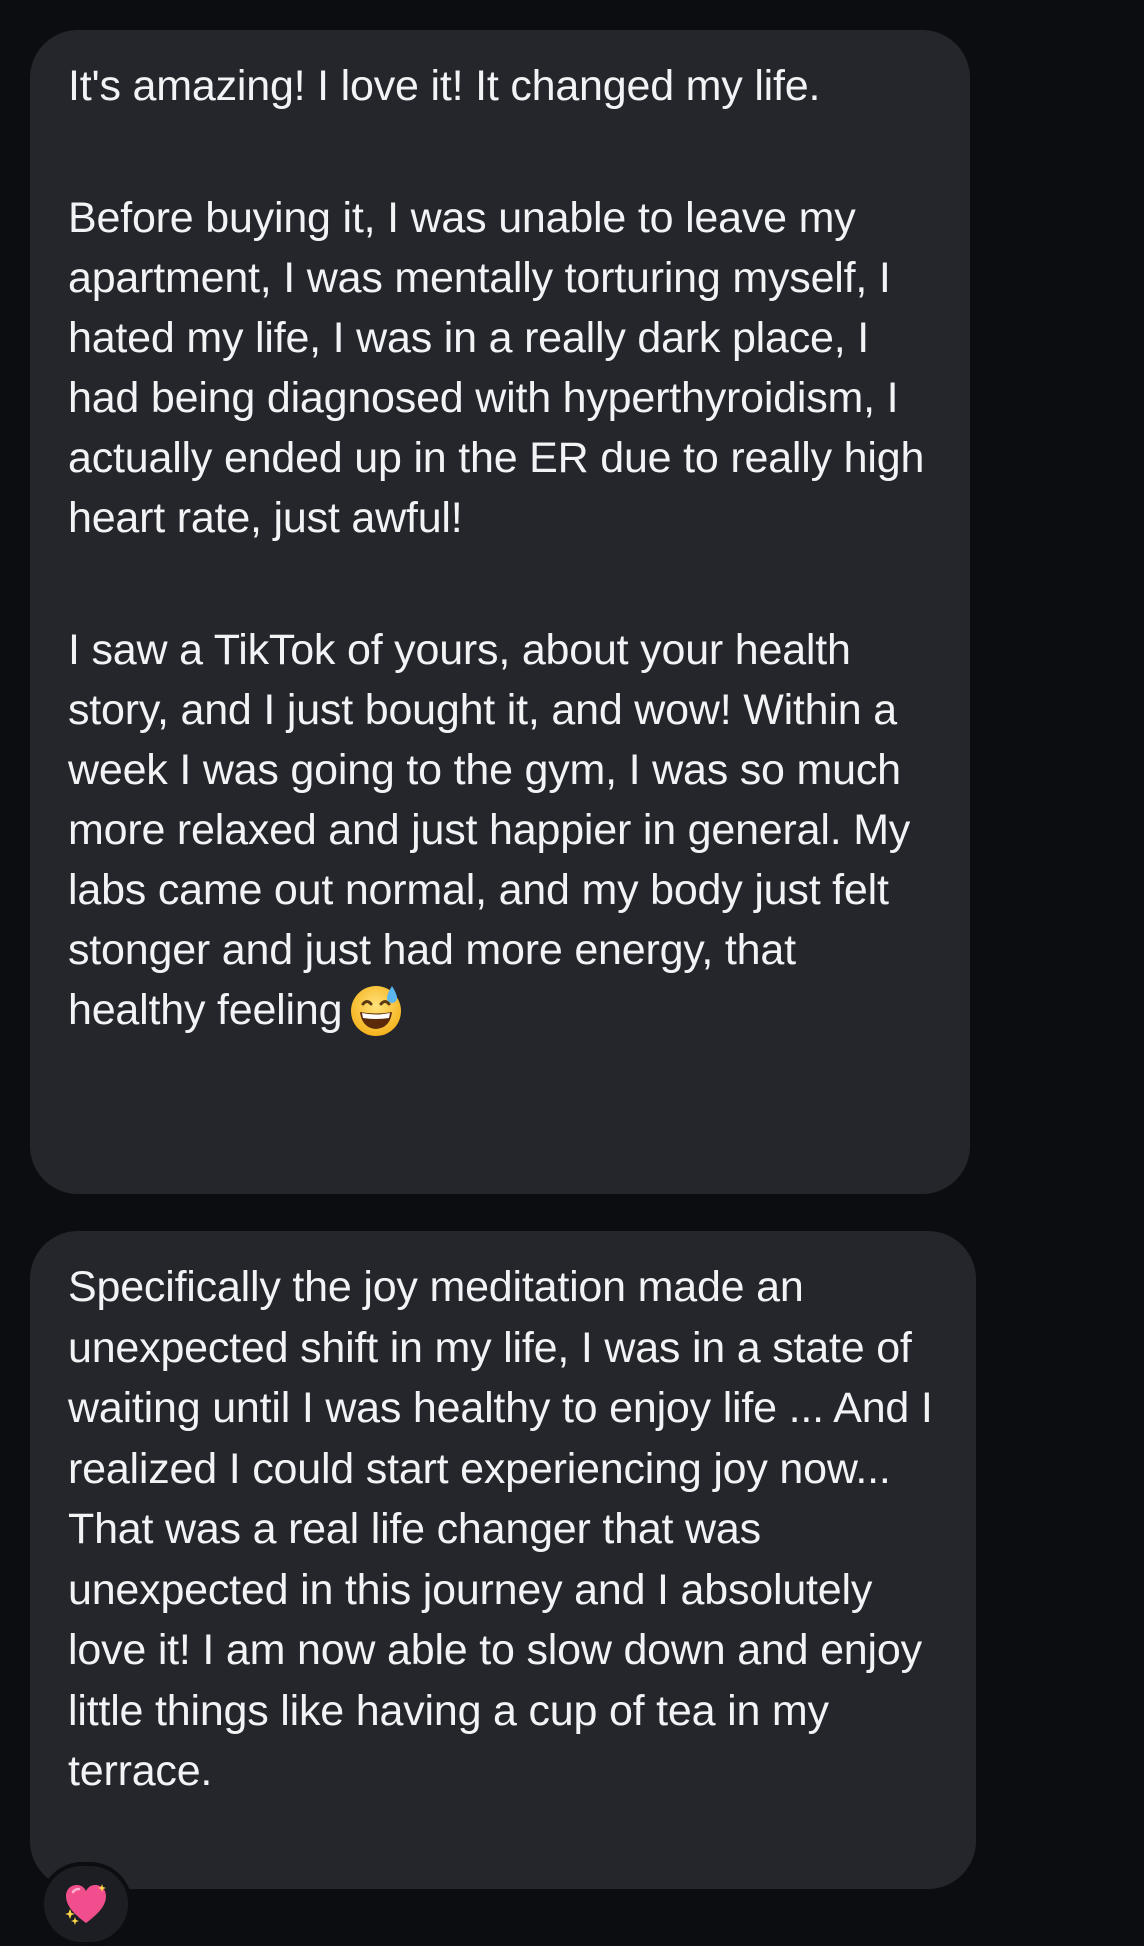  I want to click on grinning-face-with-sweat-icon, so click(376, 1010).